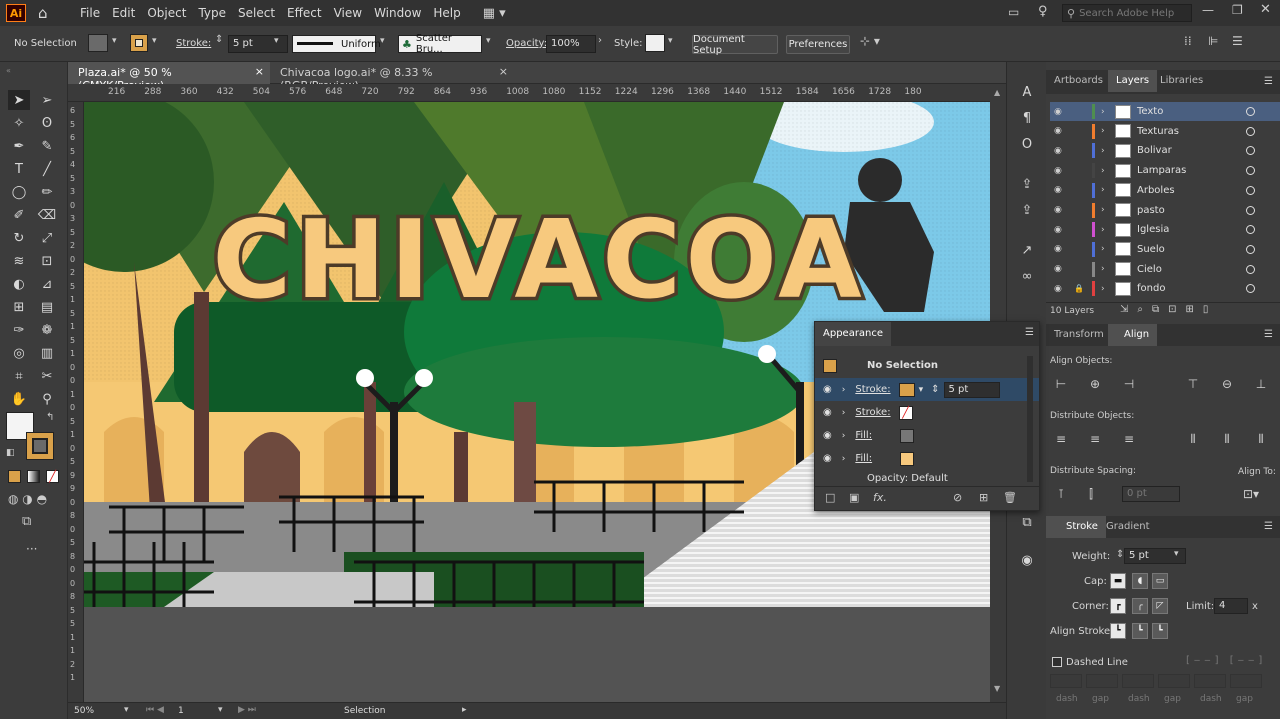  I want to click on rotate-tool-icon: ↻, so click(19, 238).